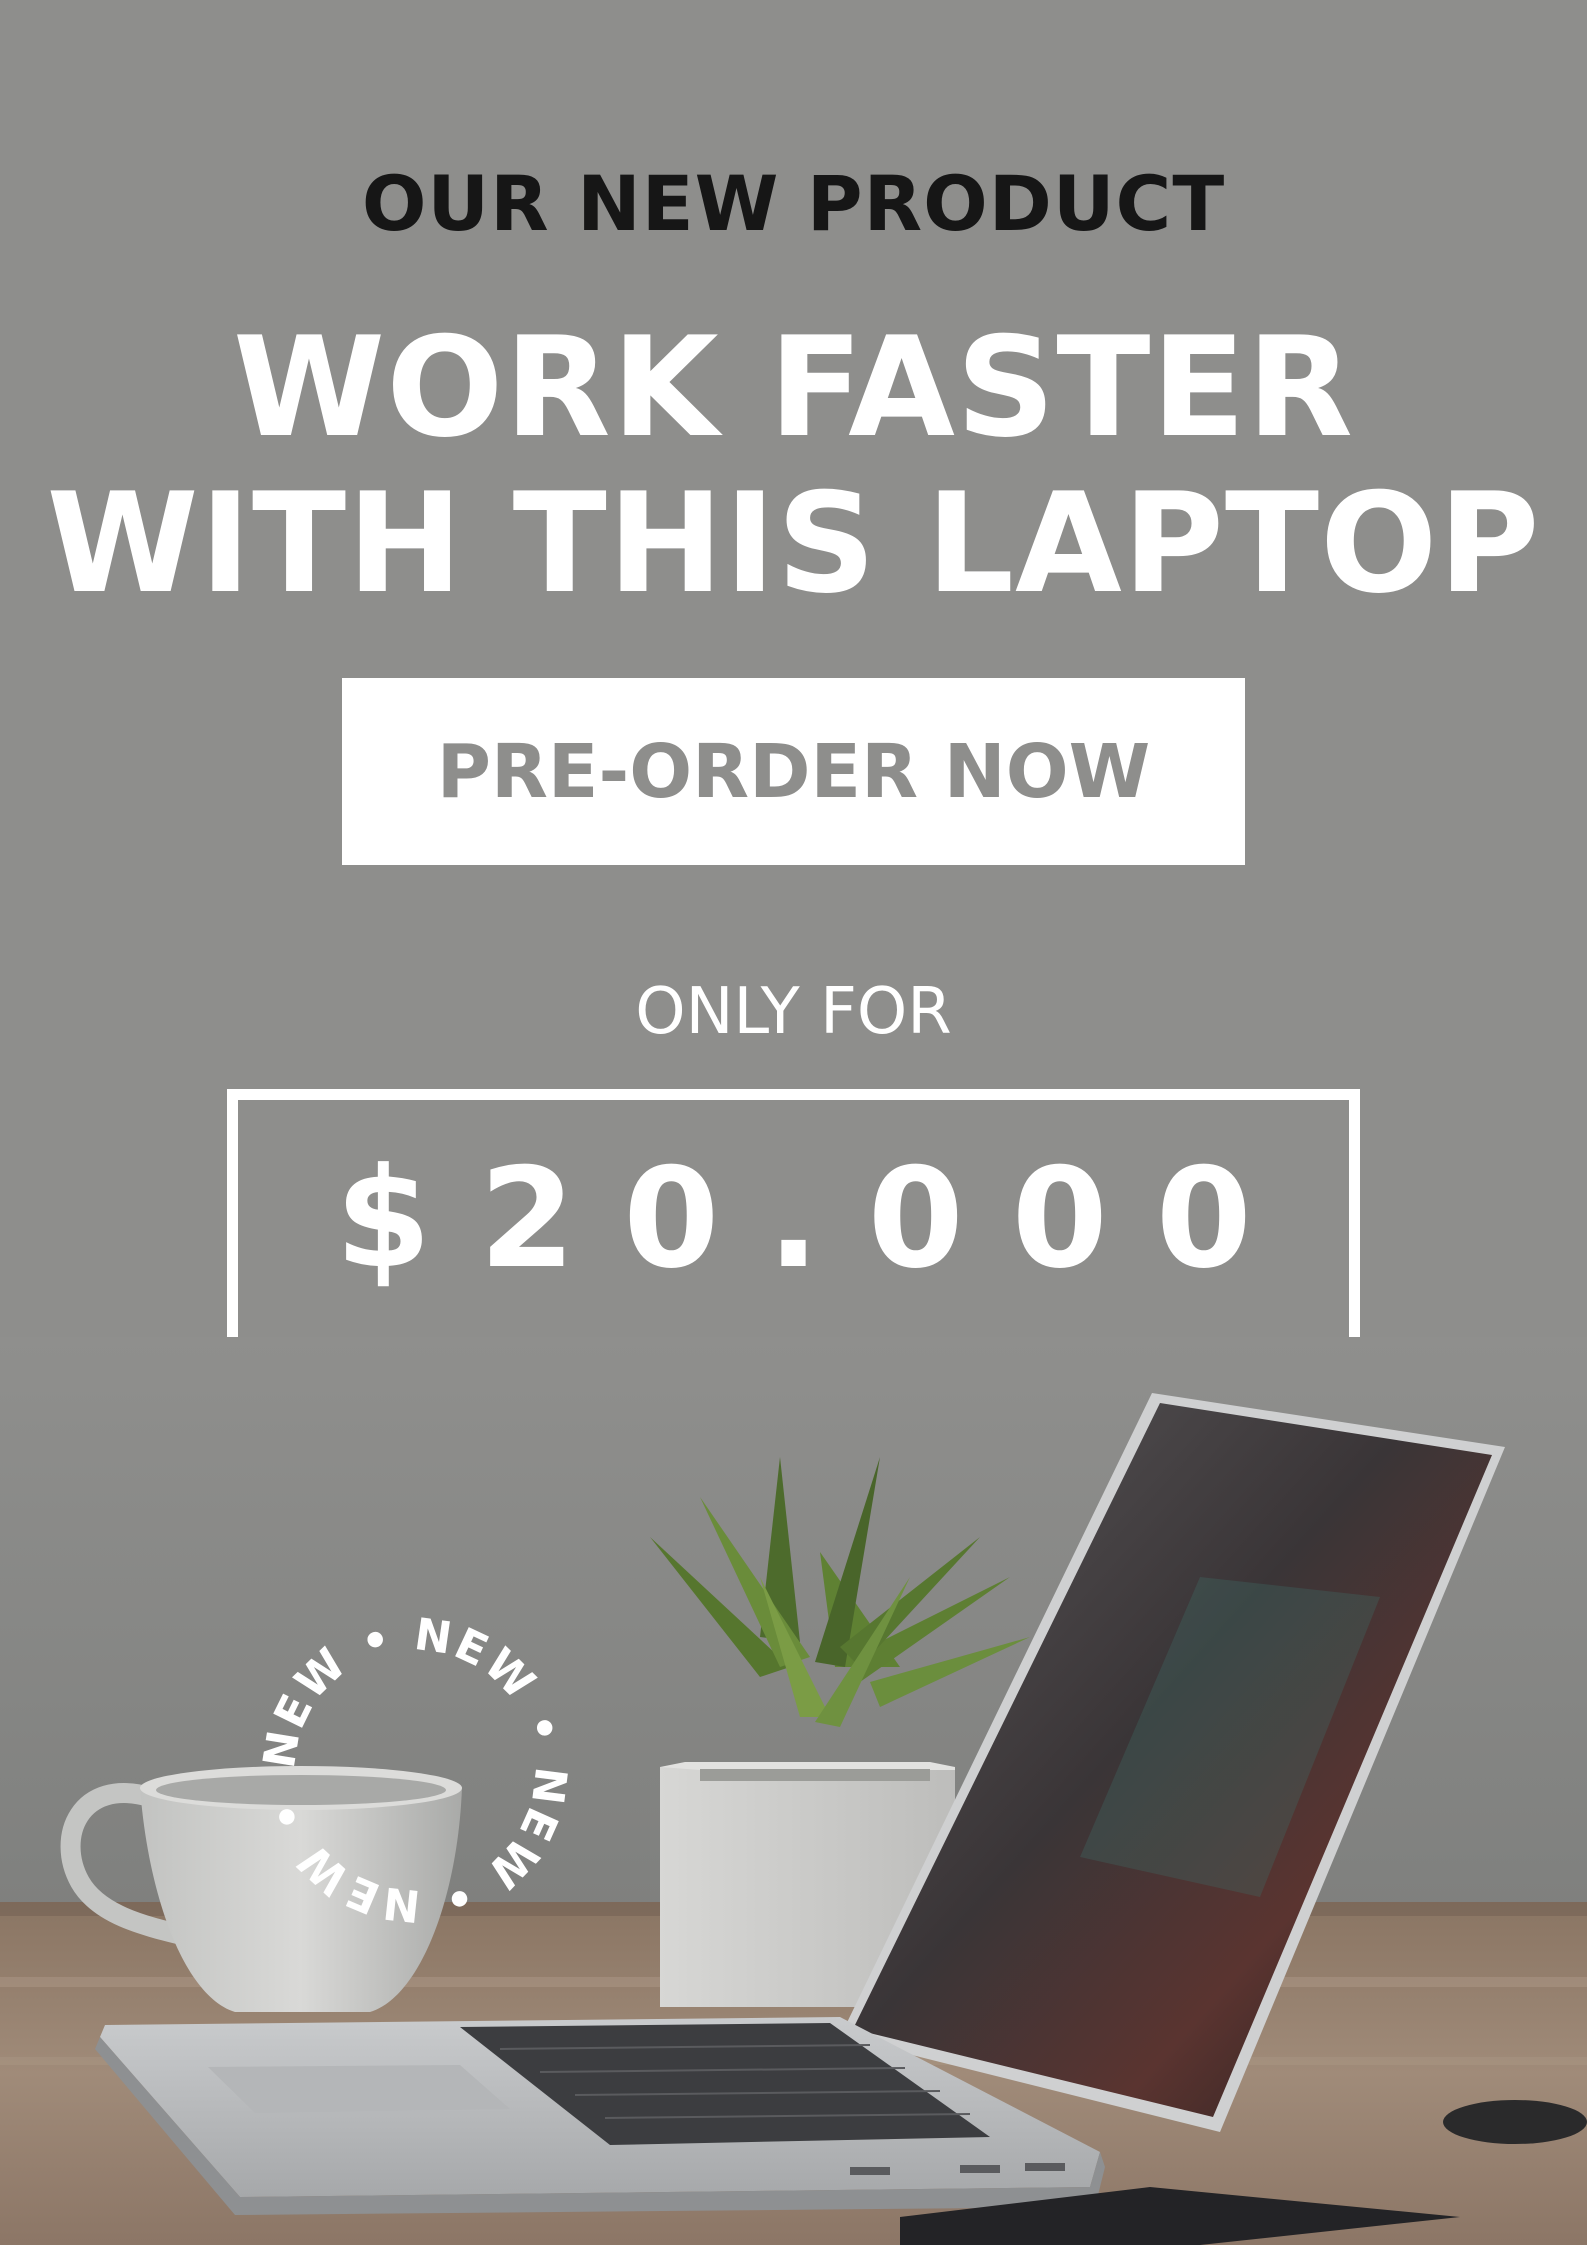 The width and height of the screenshot is (1587, 2245). What do you see at coordinates (793, 387) in the screenshot?
I see `headline-line-1: WORK FASTER` at bounding box center [793, 387].